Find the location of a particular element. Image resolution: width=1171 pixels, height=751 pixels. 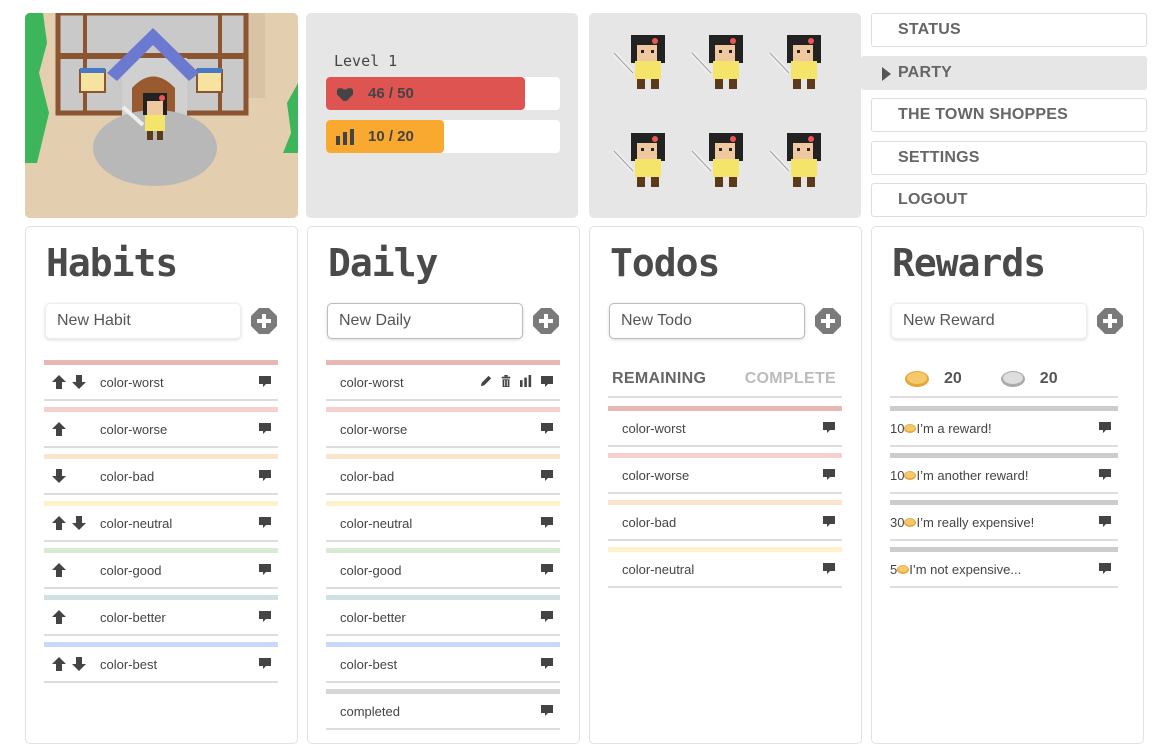

reward-price: 30 is located at coordinates (903, 522).